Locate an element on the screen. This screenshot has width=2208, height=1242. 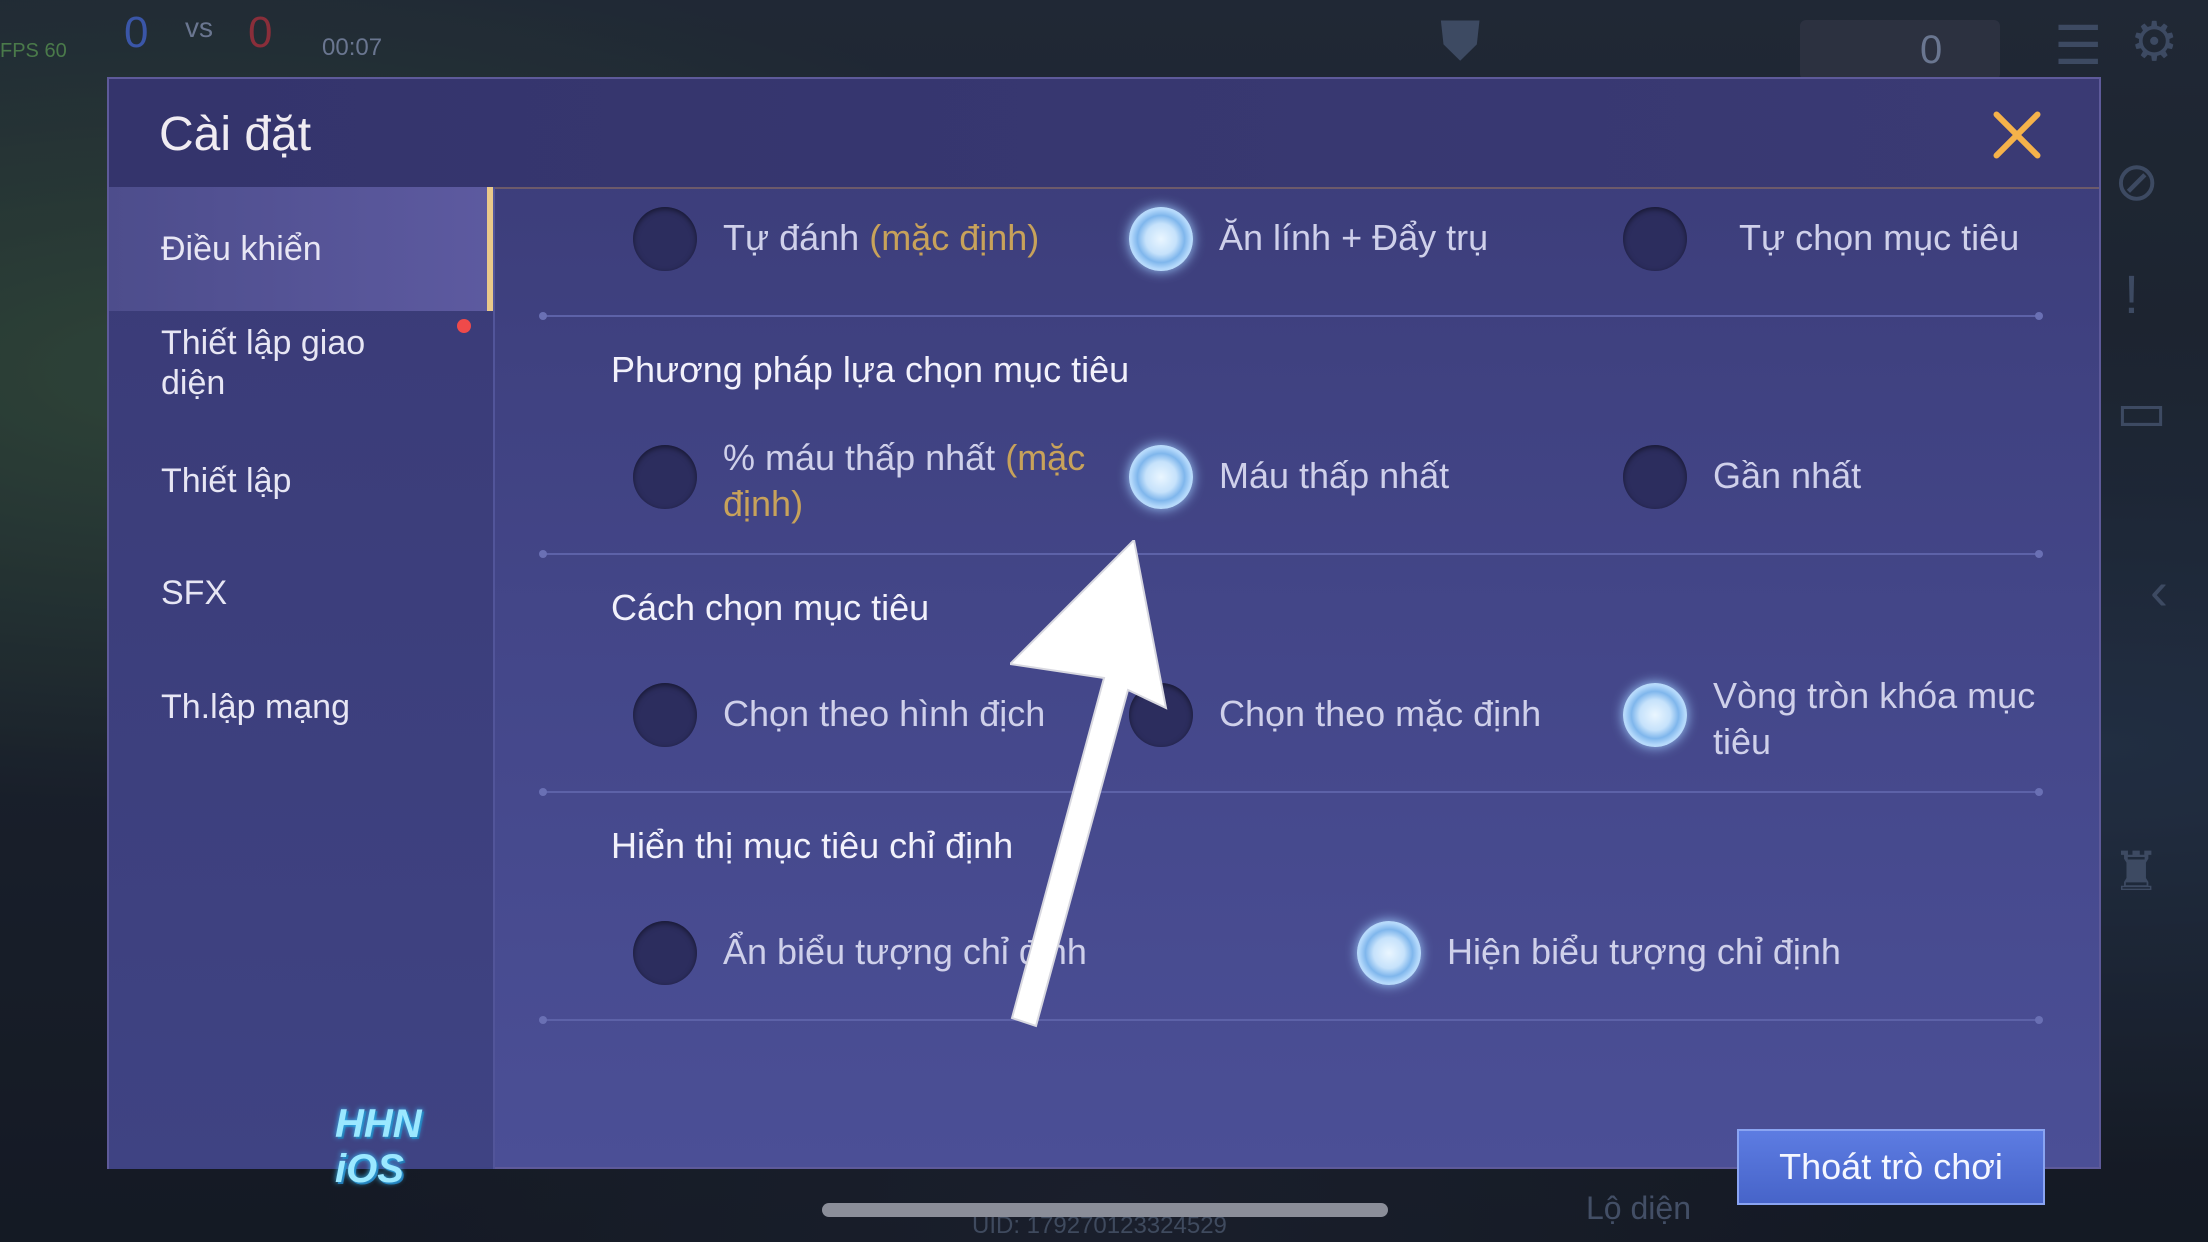
section-title: Phương pháp lựa chọn mục tiêu is located at coordinates (870, 369).